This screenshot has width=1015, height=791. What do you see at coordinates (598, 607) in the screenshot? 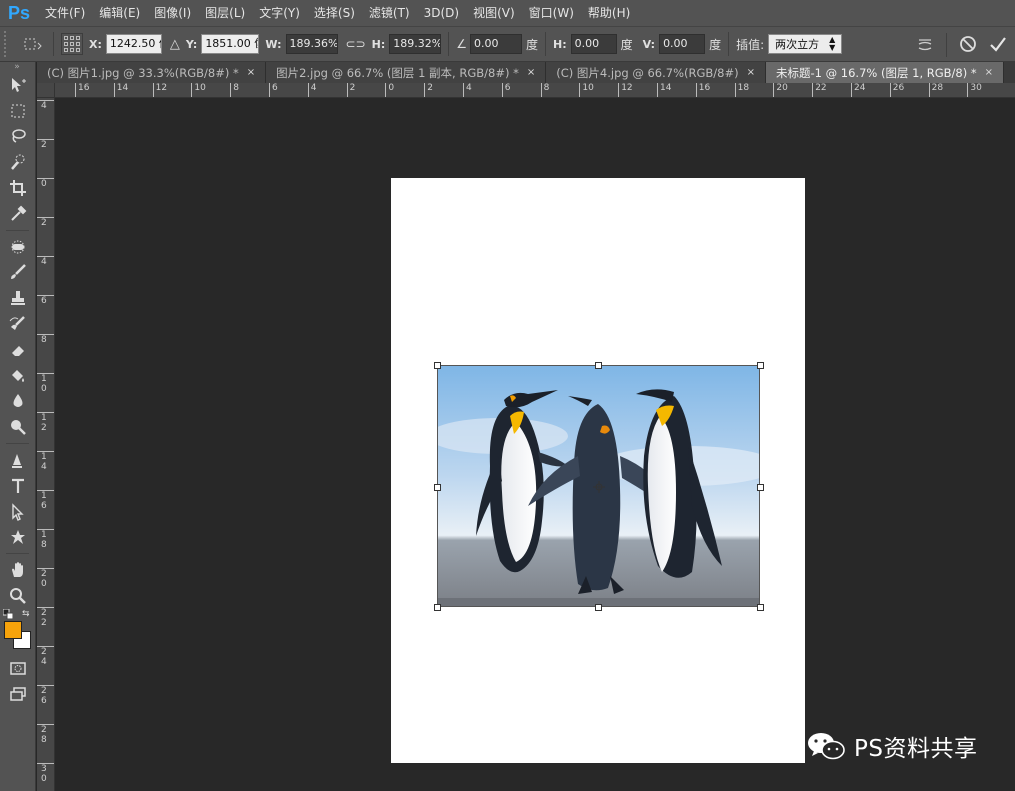
I see `transform-handle-bottom` at bounding box center [598, 607].